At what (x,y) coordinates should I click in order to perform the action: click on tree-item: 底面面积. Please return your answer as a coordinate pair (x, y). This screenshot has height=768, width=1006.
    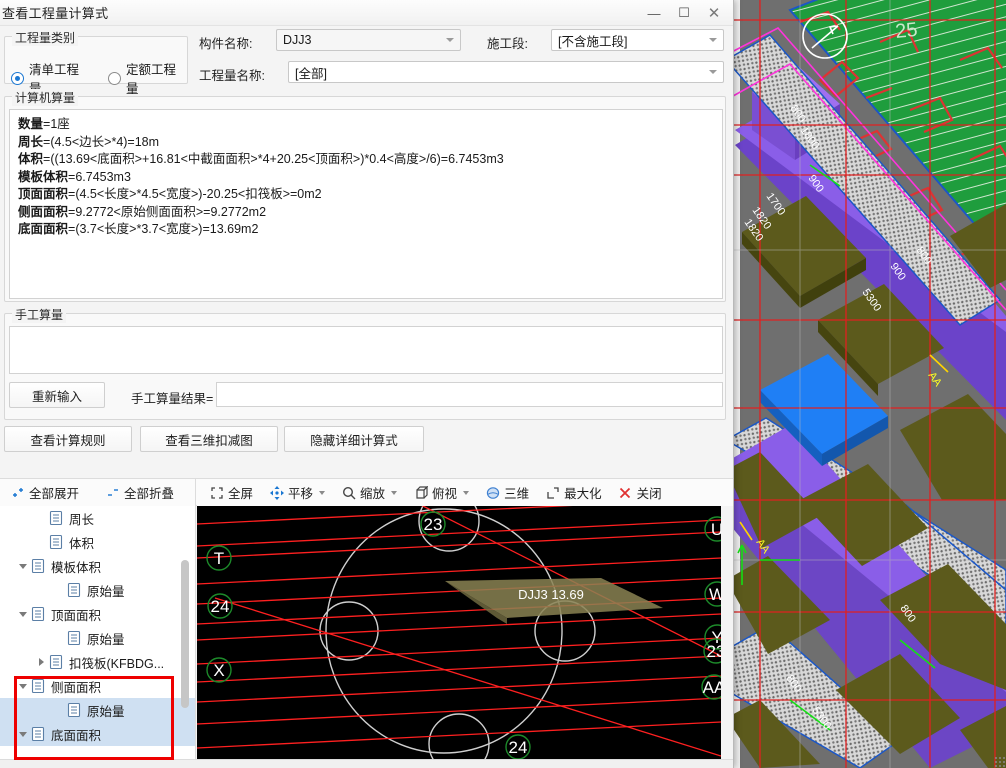
    Looking at the image, I should click on (97, 734).